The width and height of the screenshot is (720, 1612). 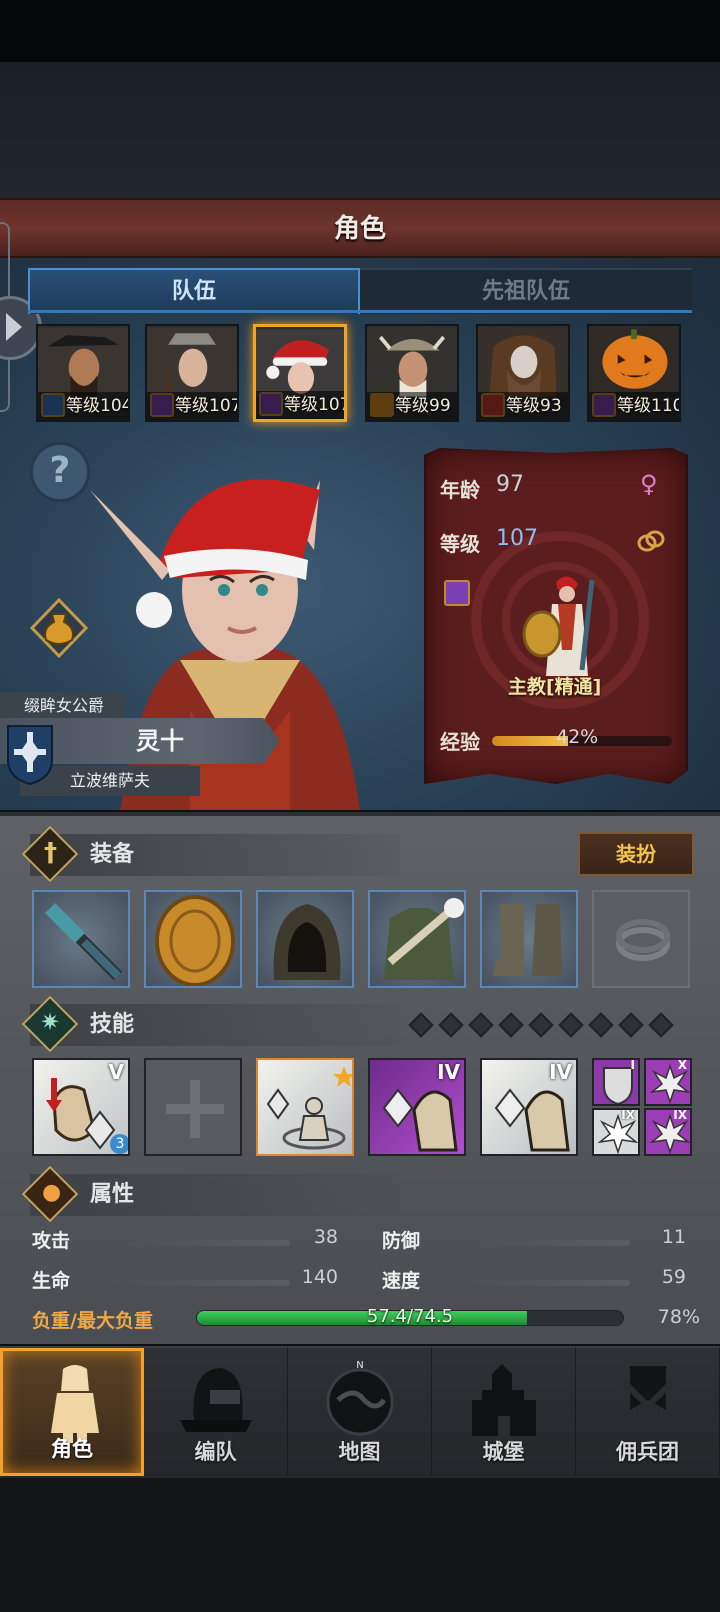 What do you see at coordinates (460, 490) in the screenshot?
I see `age-label: 年龄` at bounding box center [460, 490].